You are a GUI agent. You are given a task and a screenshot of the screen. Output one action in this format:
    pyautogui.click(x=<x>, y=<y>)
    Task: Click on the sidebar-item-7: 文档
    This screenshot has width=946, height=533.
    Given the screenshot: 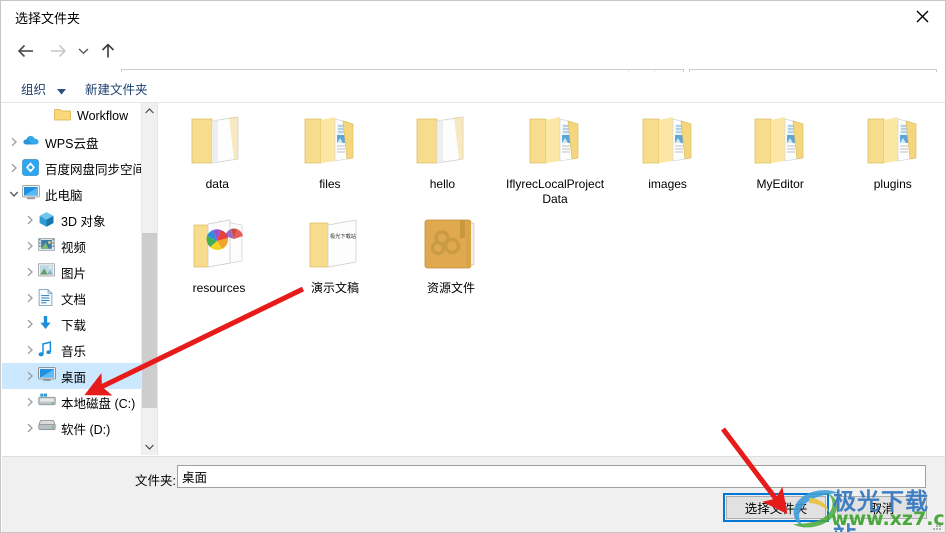 What is the action you would take?
    pyautogui.click(x=72, y=298)
    